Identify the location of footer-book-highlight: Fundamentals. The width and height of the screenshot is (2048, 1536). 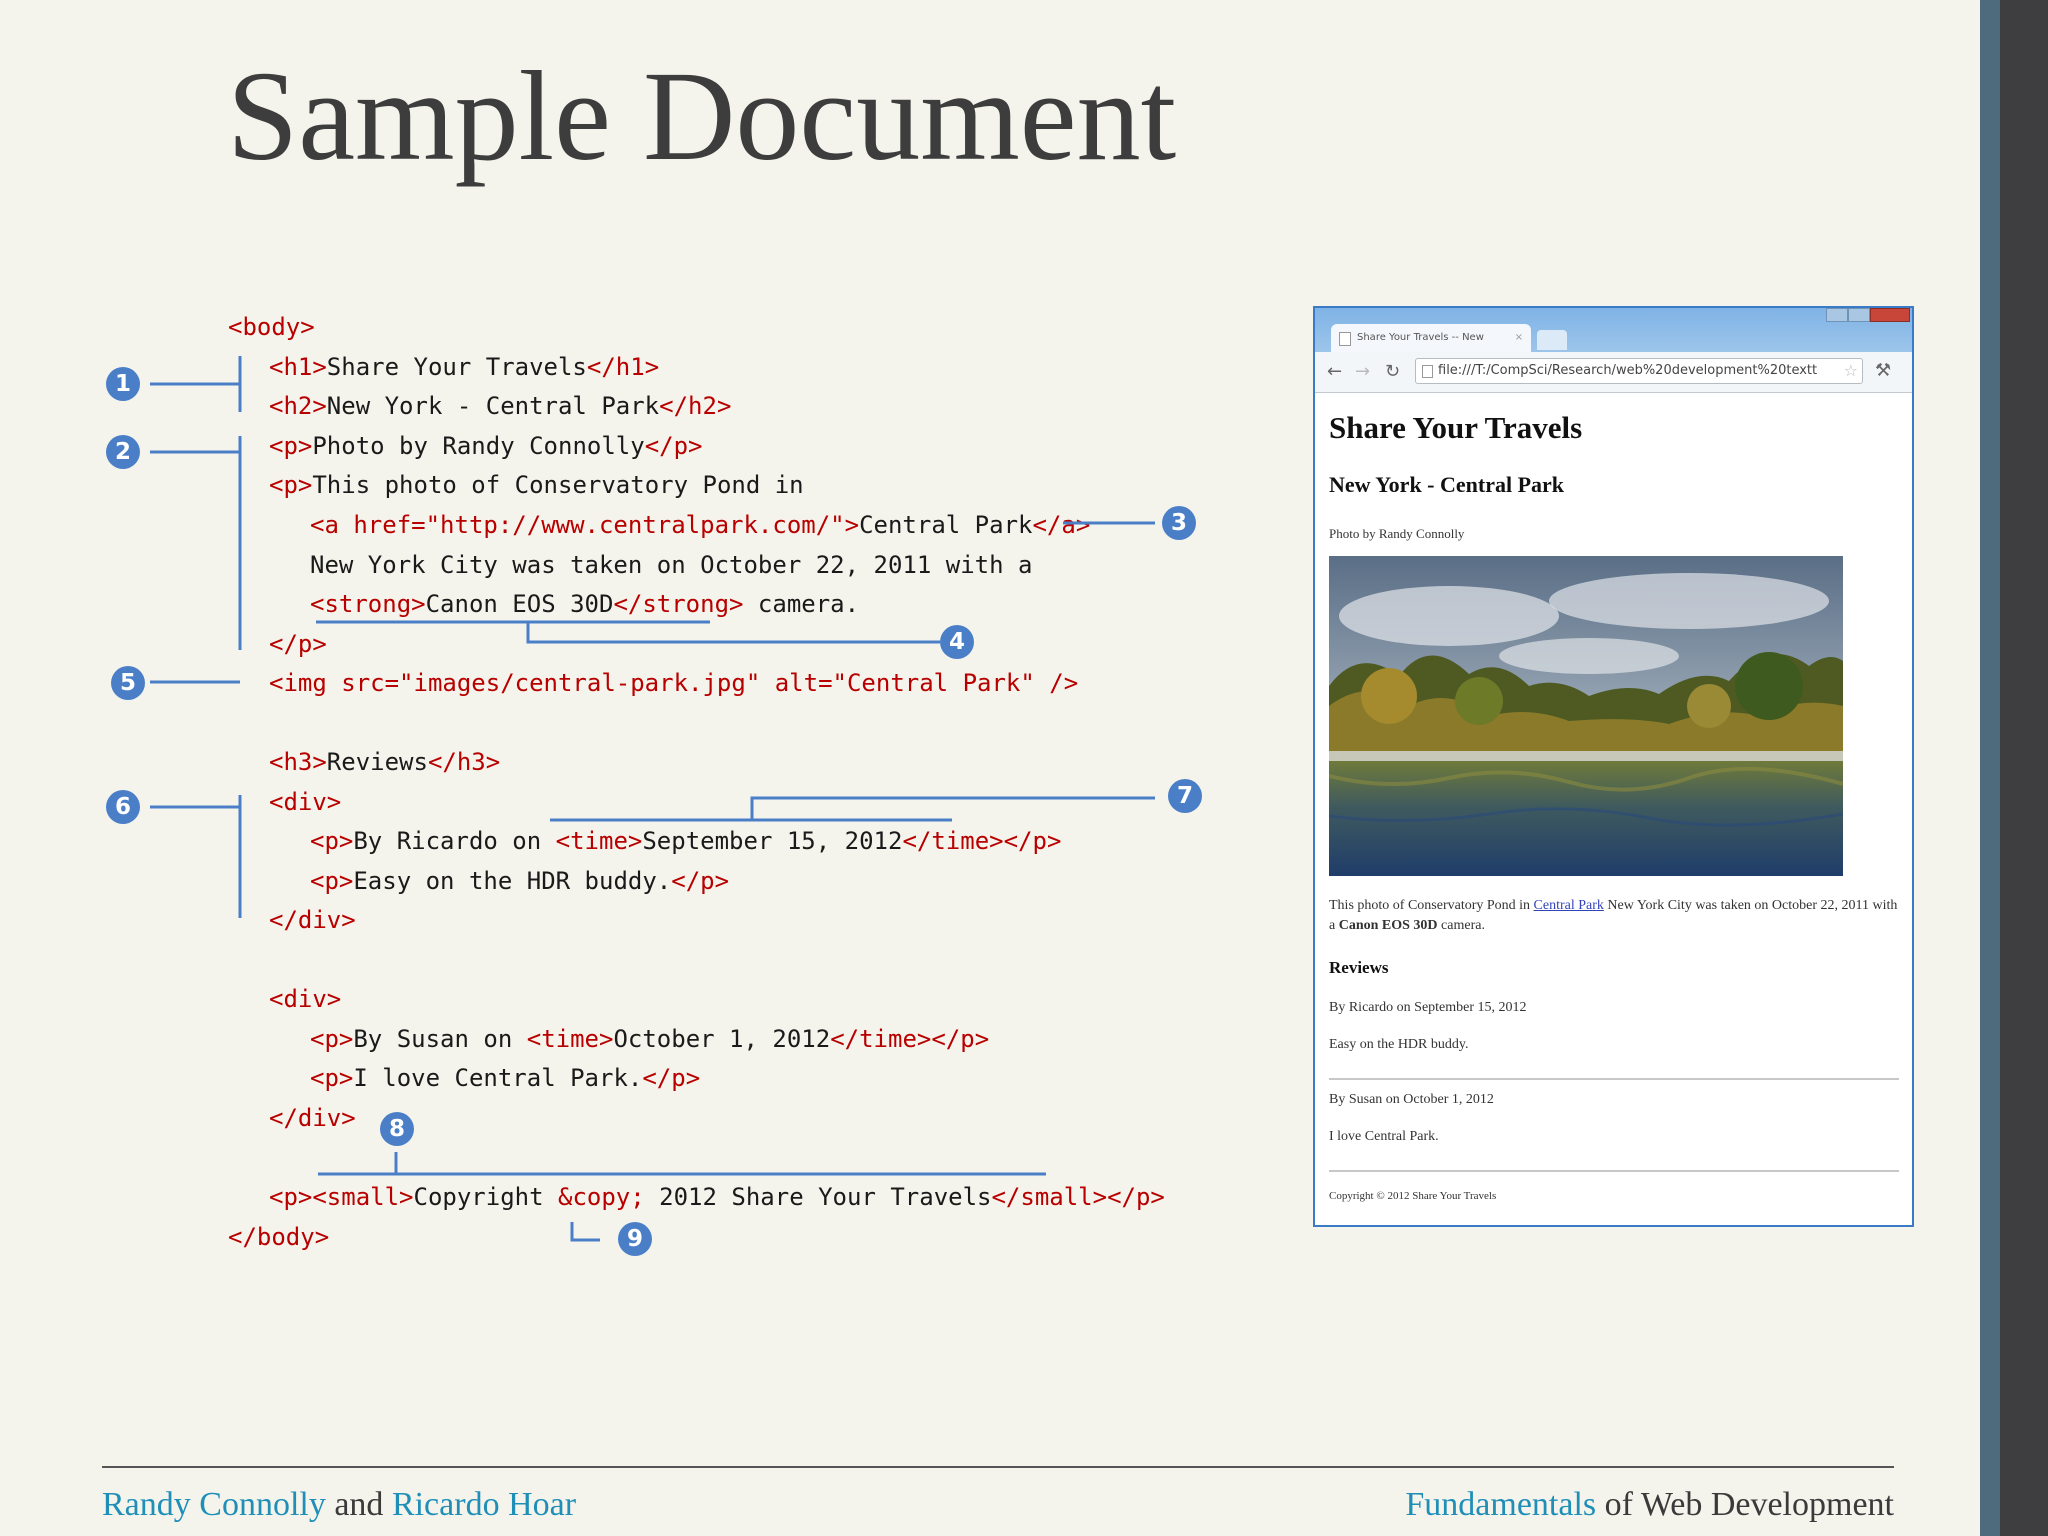
(1501, 1504).